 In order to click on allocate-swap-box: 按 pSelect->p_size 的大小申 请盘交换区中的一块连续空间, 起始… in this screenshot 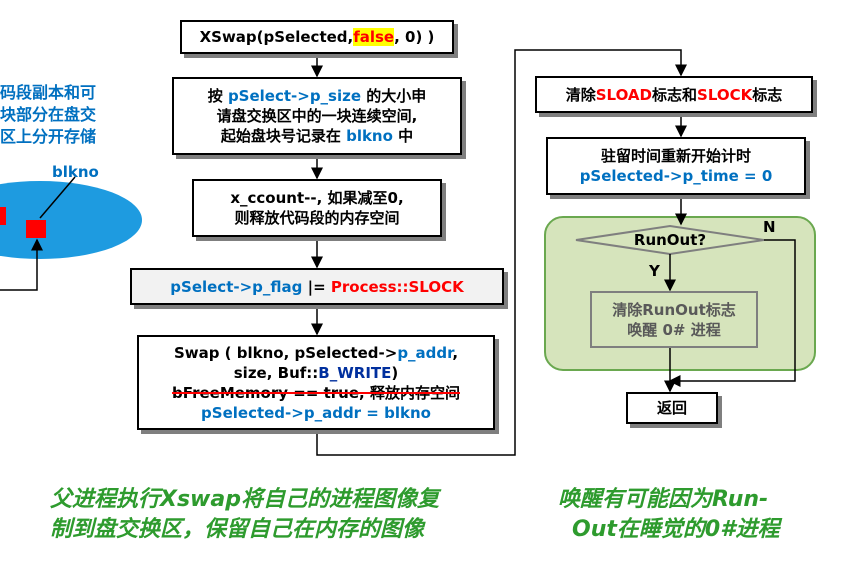, I will do `click(317, 116)`.